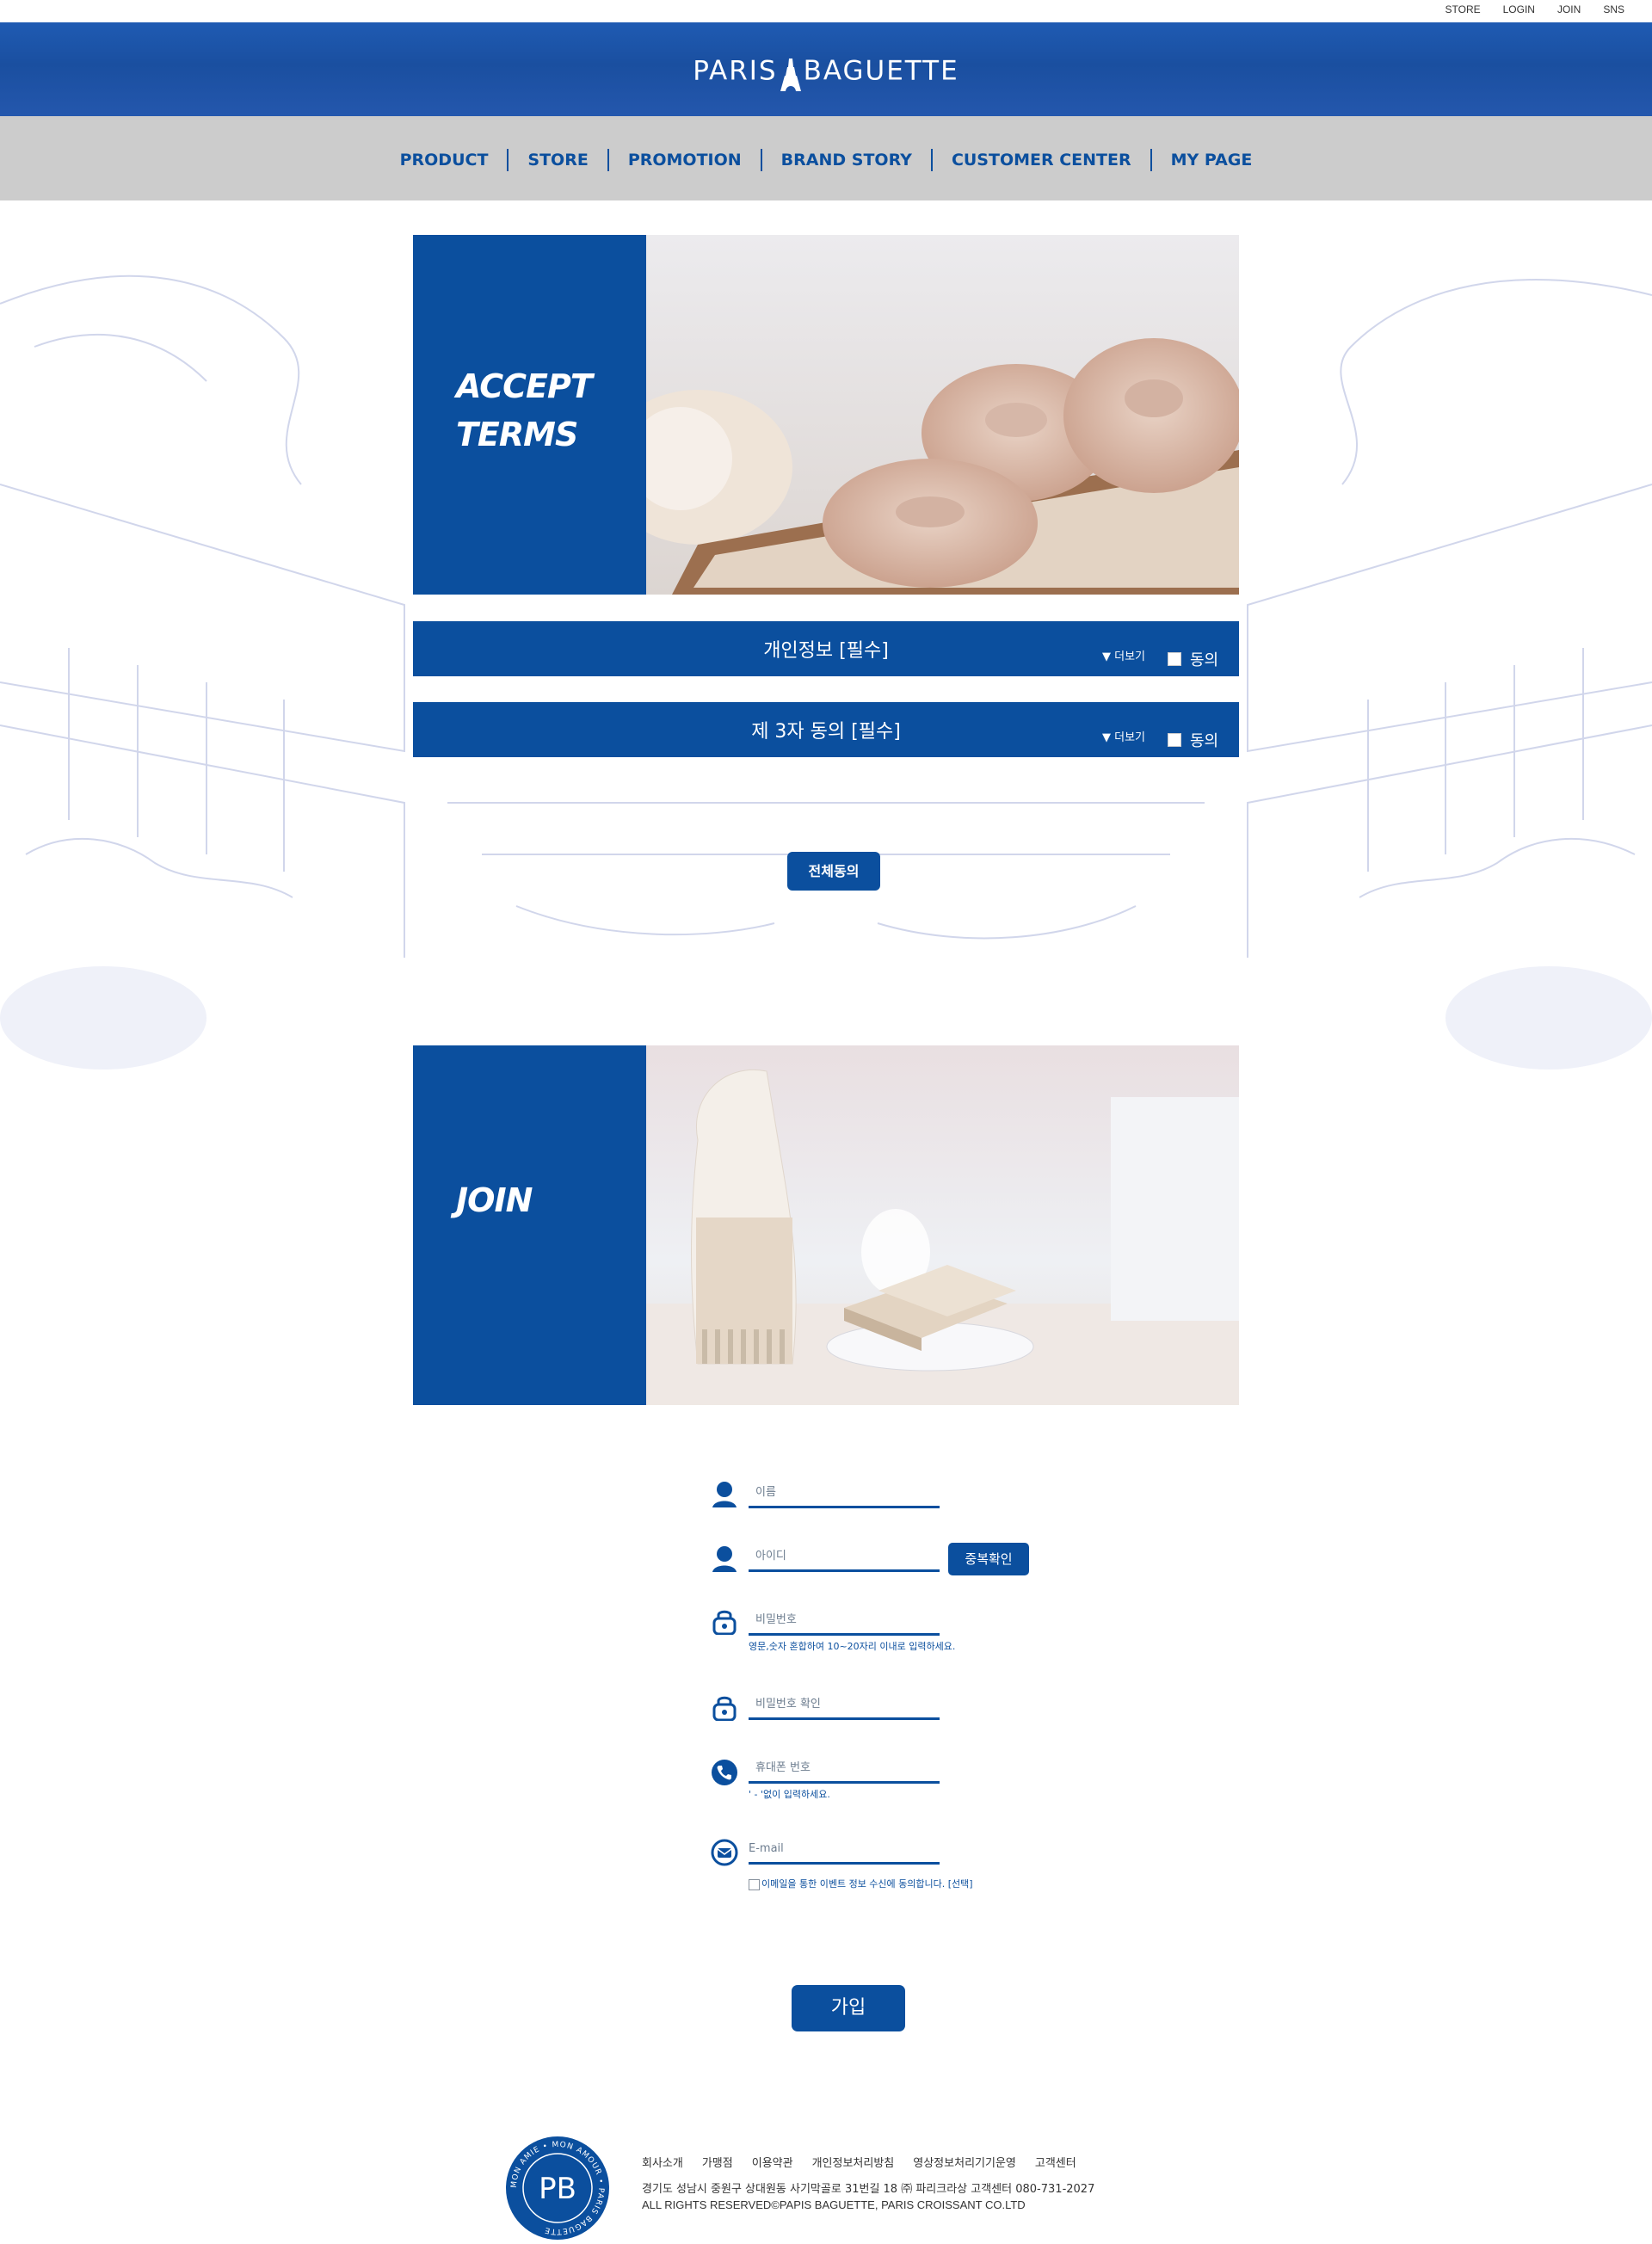  What do you see at coordinates (1055, 2162) in the screenshot?
I see `footer-link-customer-center: 고객센터` at bounding box center [1055, 2162].